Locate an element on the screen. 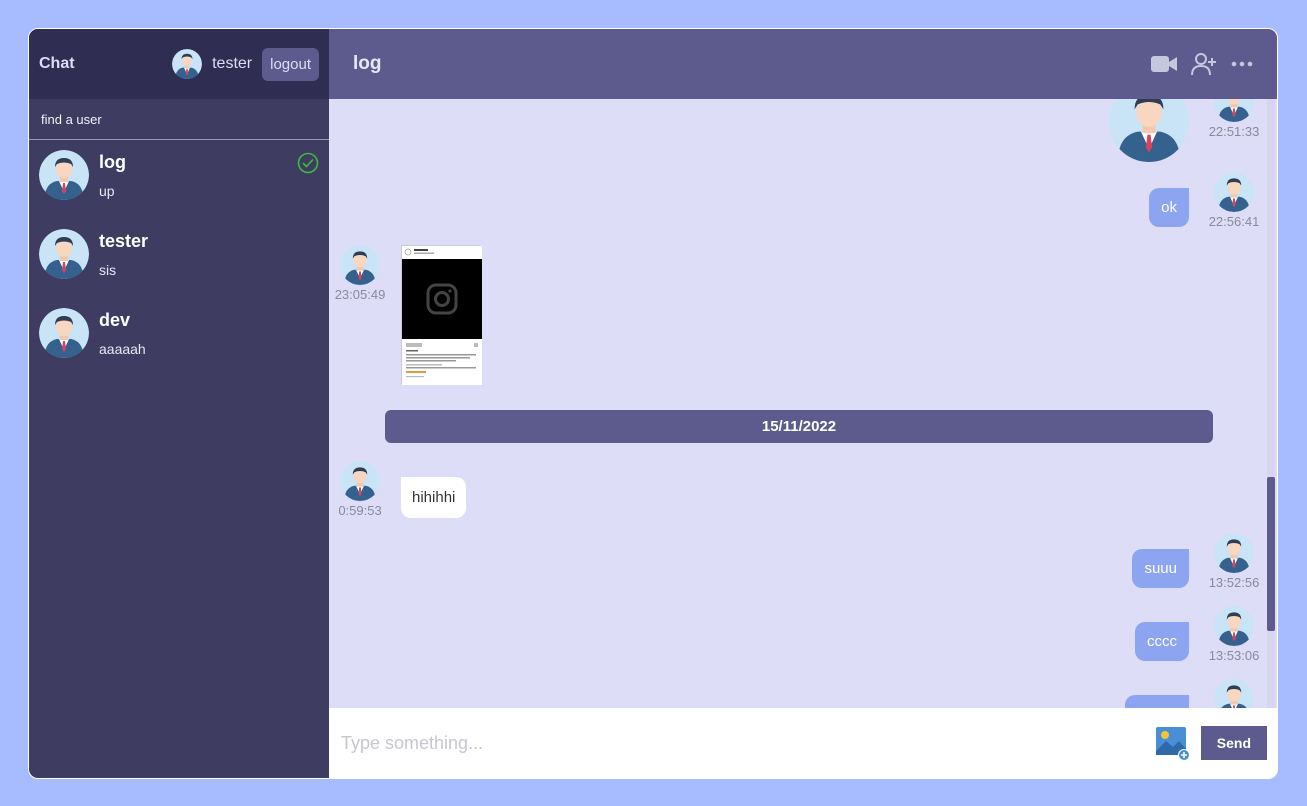 This screenshot has height=806, width=1307. navbar: Chat tester logout is located at coordinates (179, 64).